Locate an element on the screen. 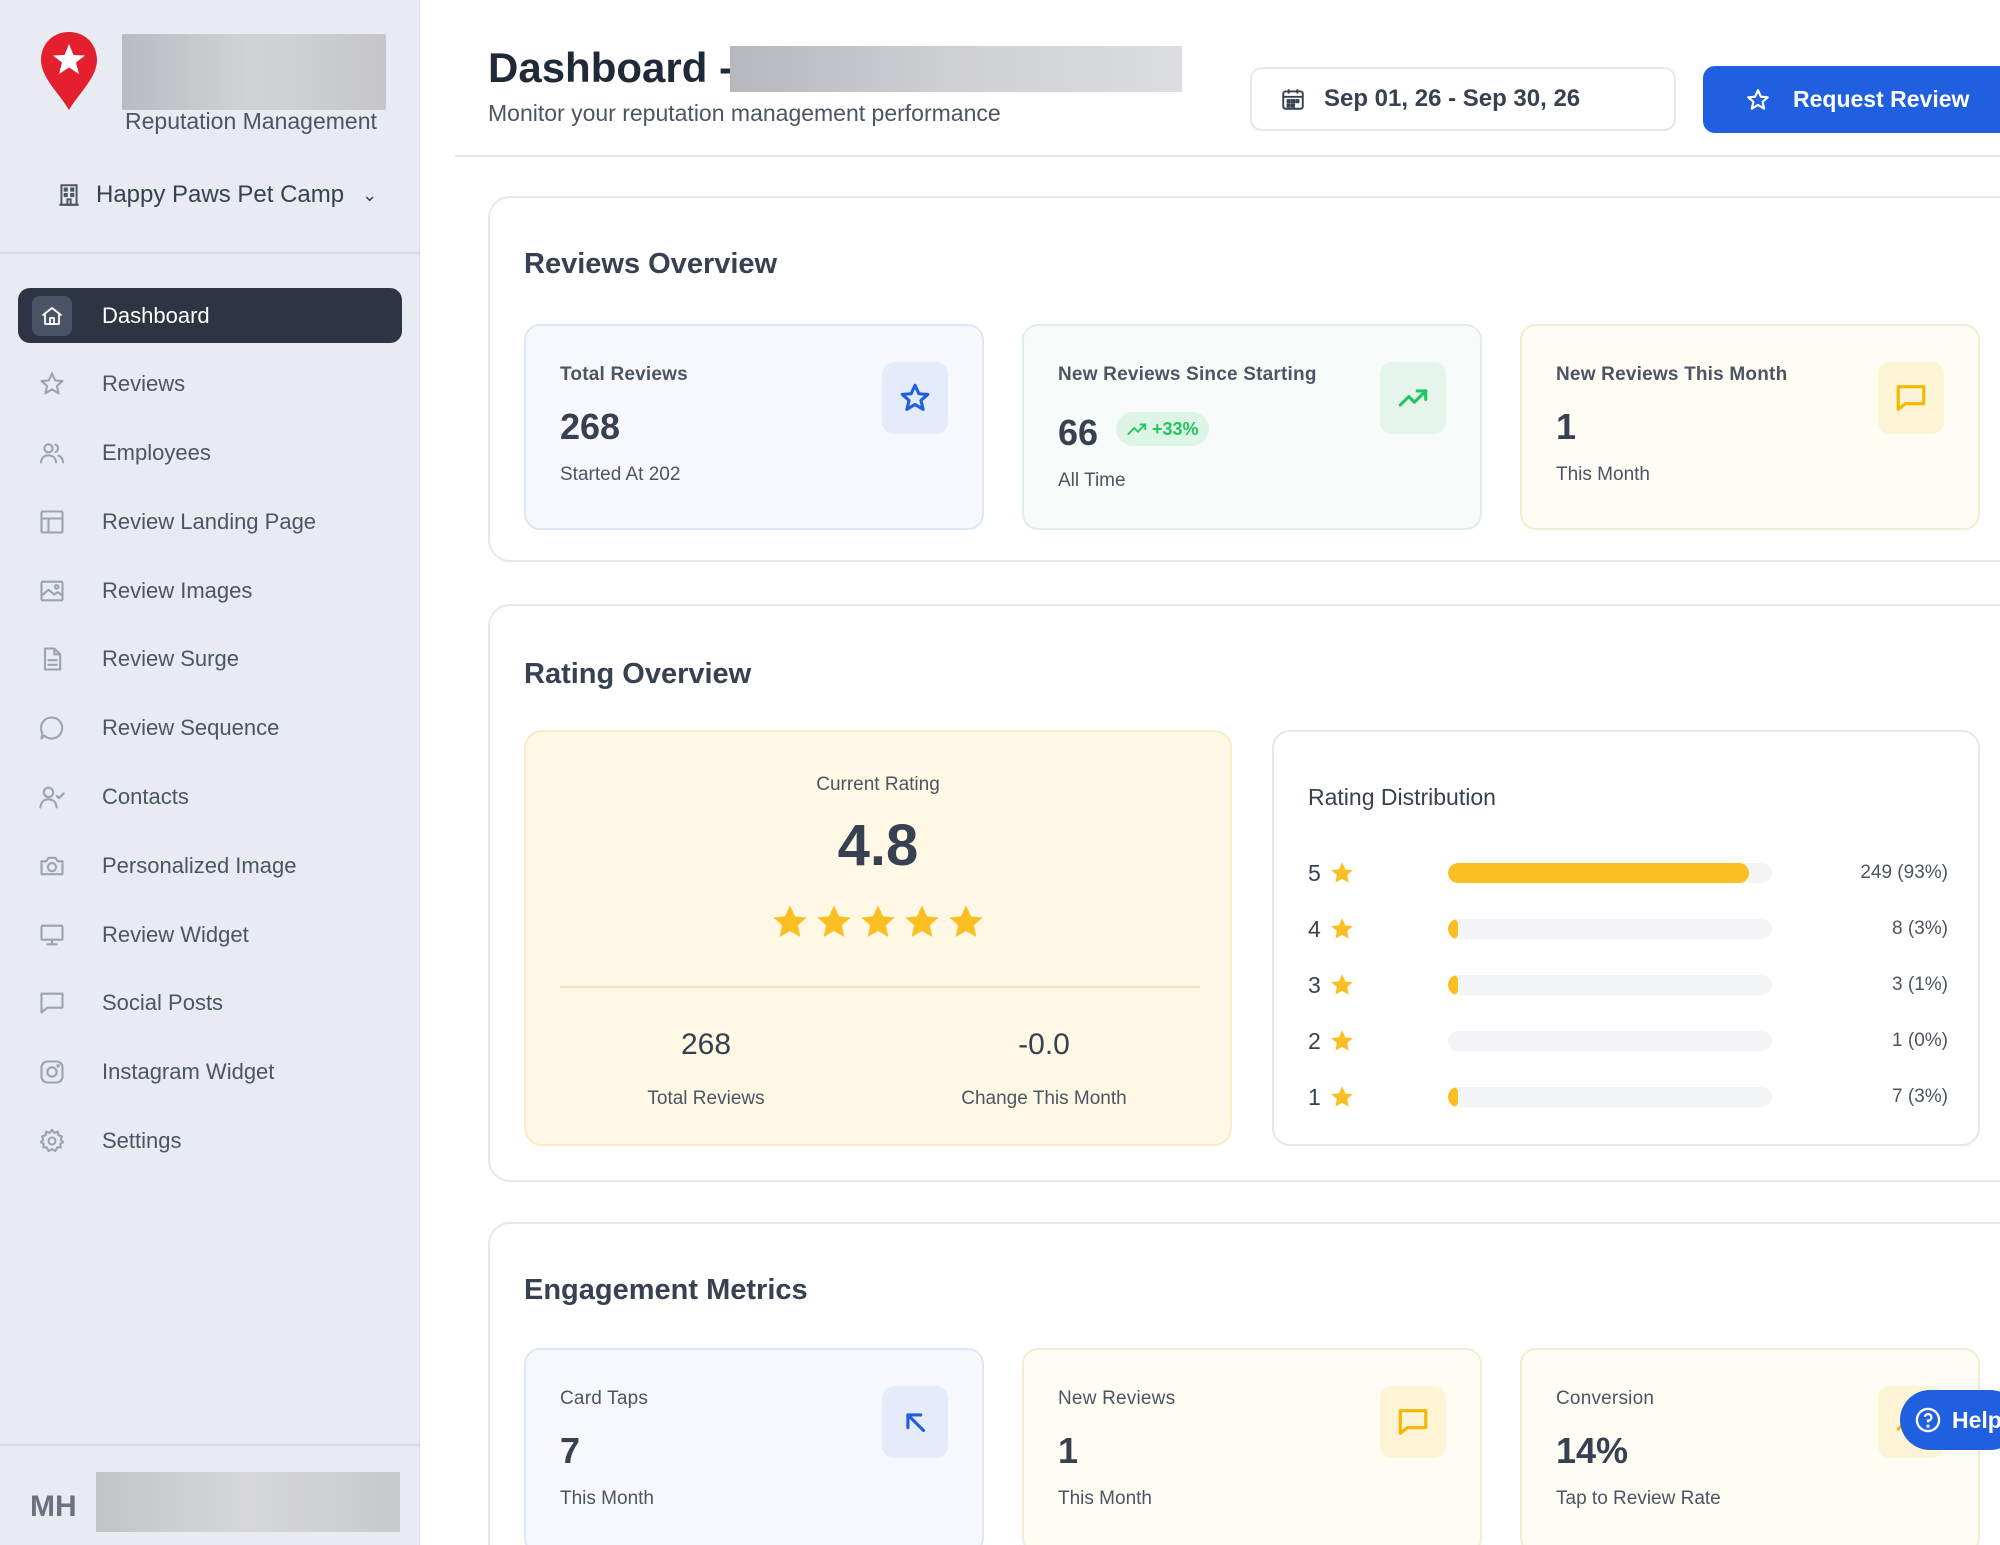 This screenshot has width=2000, height=1545. divider is located at coordinates (880, 987).